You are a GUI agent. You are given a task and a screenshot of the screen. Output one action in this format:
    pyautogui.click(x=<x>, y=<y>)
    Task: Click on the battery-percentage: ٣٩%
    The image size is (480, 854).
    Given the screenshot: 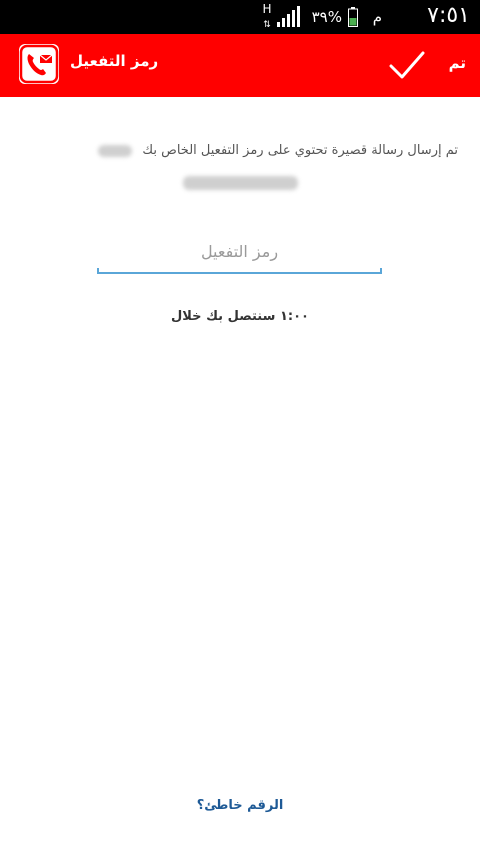 What is the action you would take?
    pyautogui.click(x=326, y=17)
    